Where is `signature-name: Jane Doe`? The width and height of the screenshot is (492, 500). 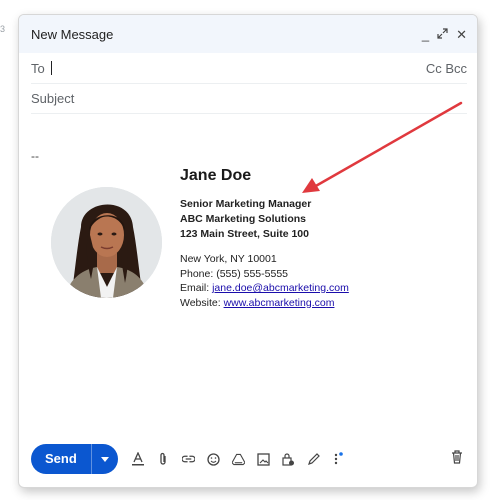 signature-name: Jane Doe is located at coordinates (216, 175).